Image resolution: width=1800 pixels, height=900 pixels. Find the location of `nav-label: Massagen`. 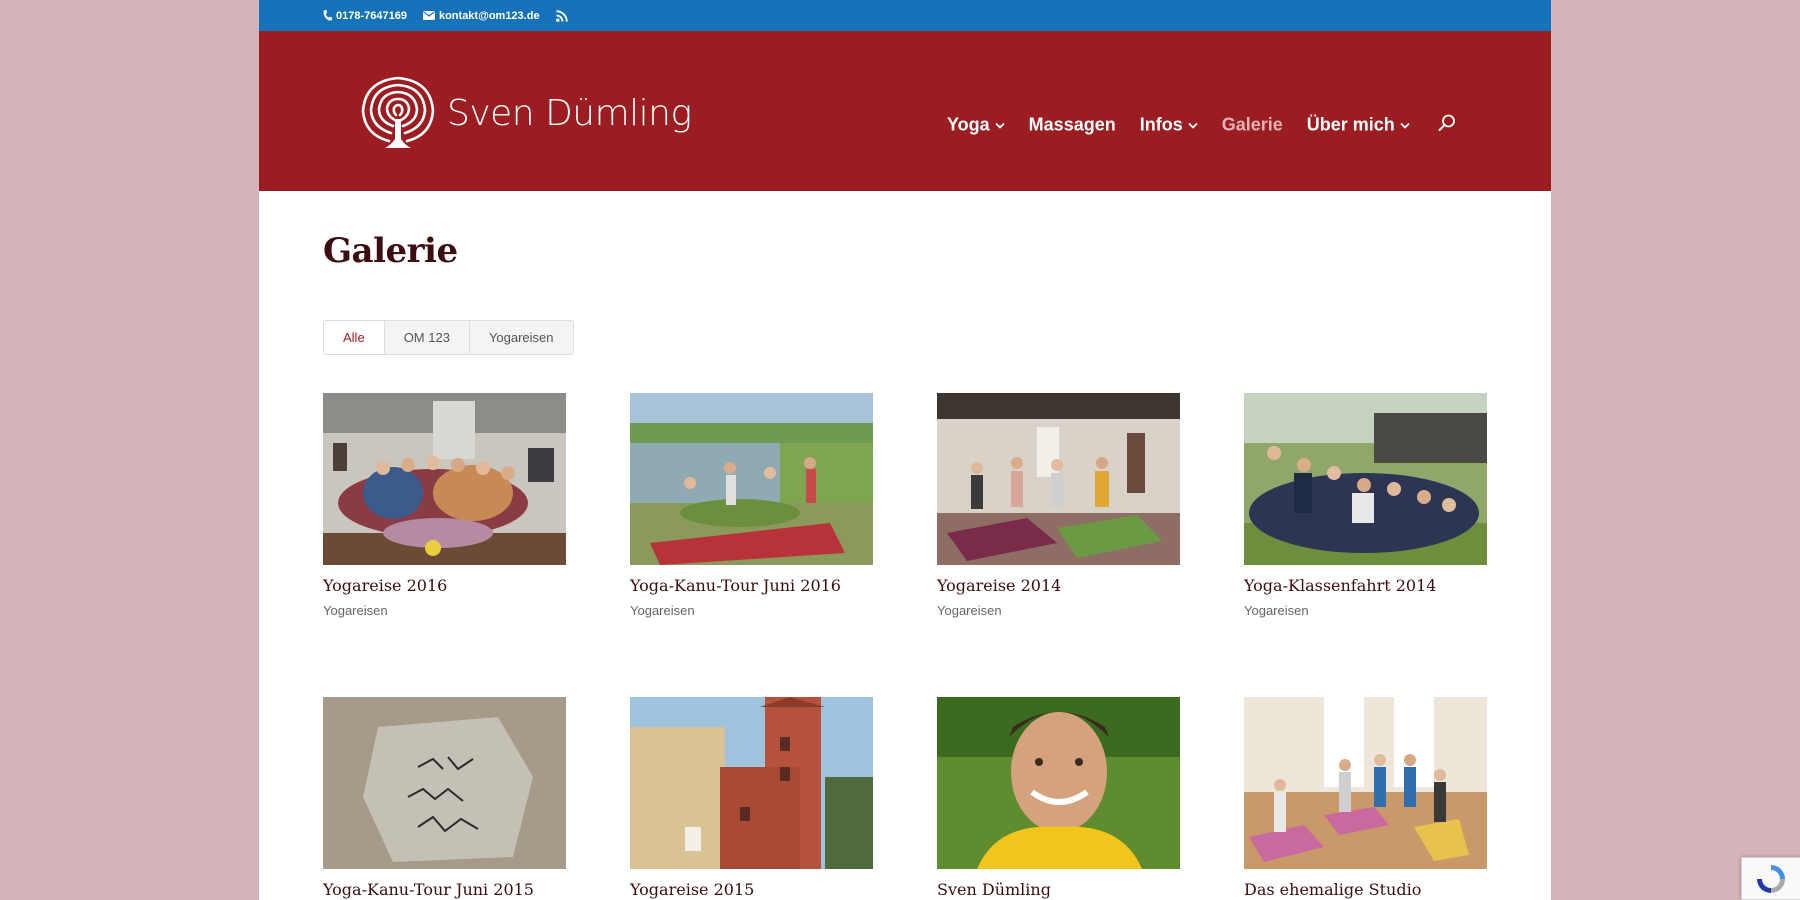

nav-label: Massagen is located at coordinates (1072, 124).